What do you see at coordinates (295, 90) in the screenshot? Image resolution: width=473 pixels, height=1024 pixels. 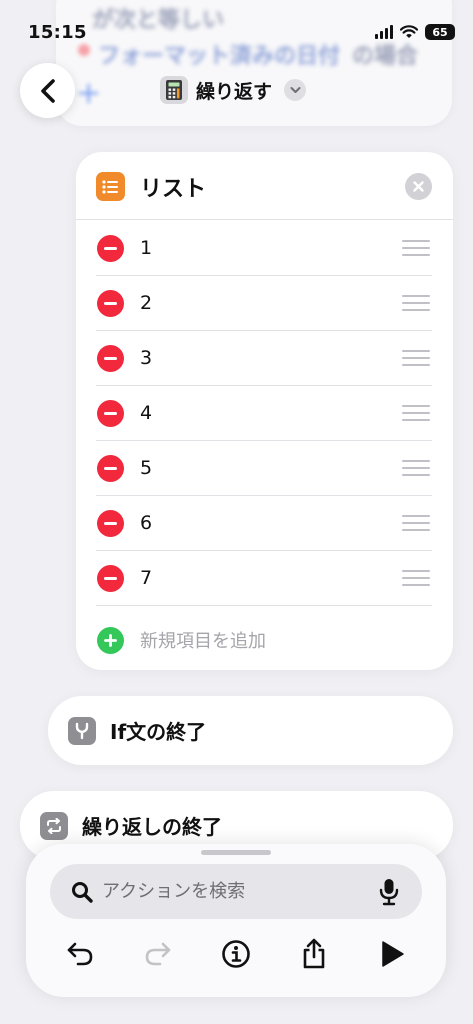 I see `chevron-down-icon` at bounding box center [295, 90].